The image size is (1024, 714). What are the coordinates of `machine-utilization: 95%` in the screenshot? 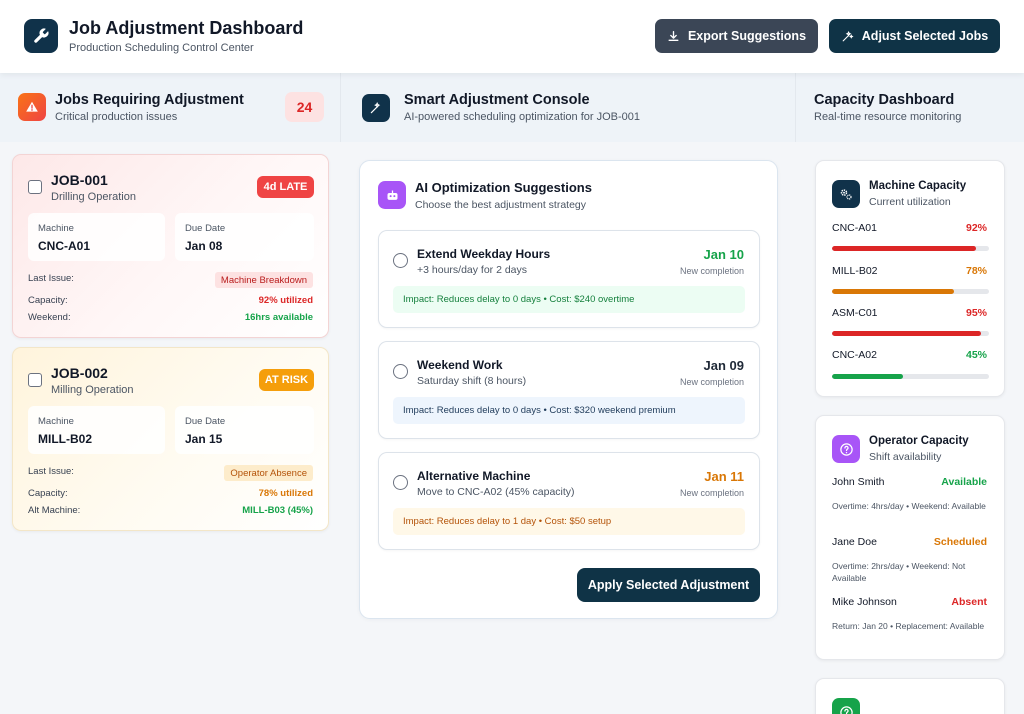 It's located at (976, 313).